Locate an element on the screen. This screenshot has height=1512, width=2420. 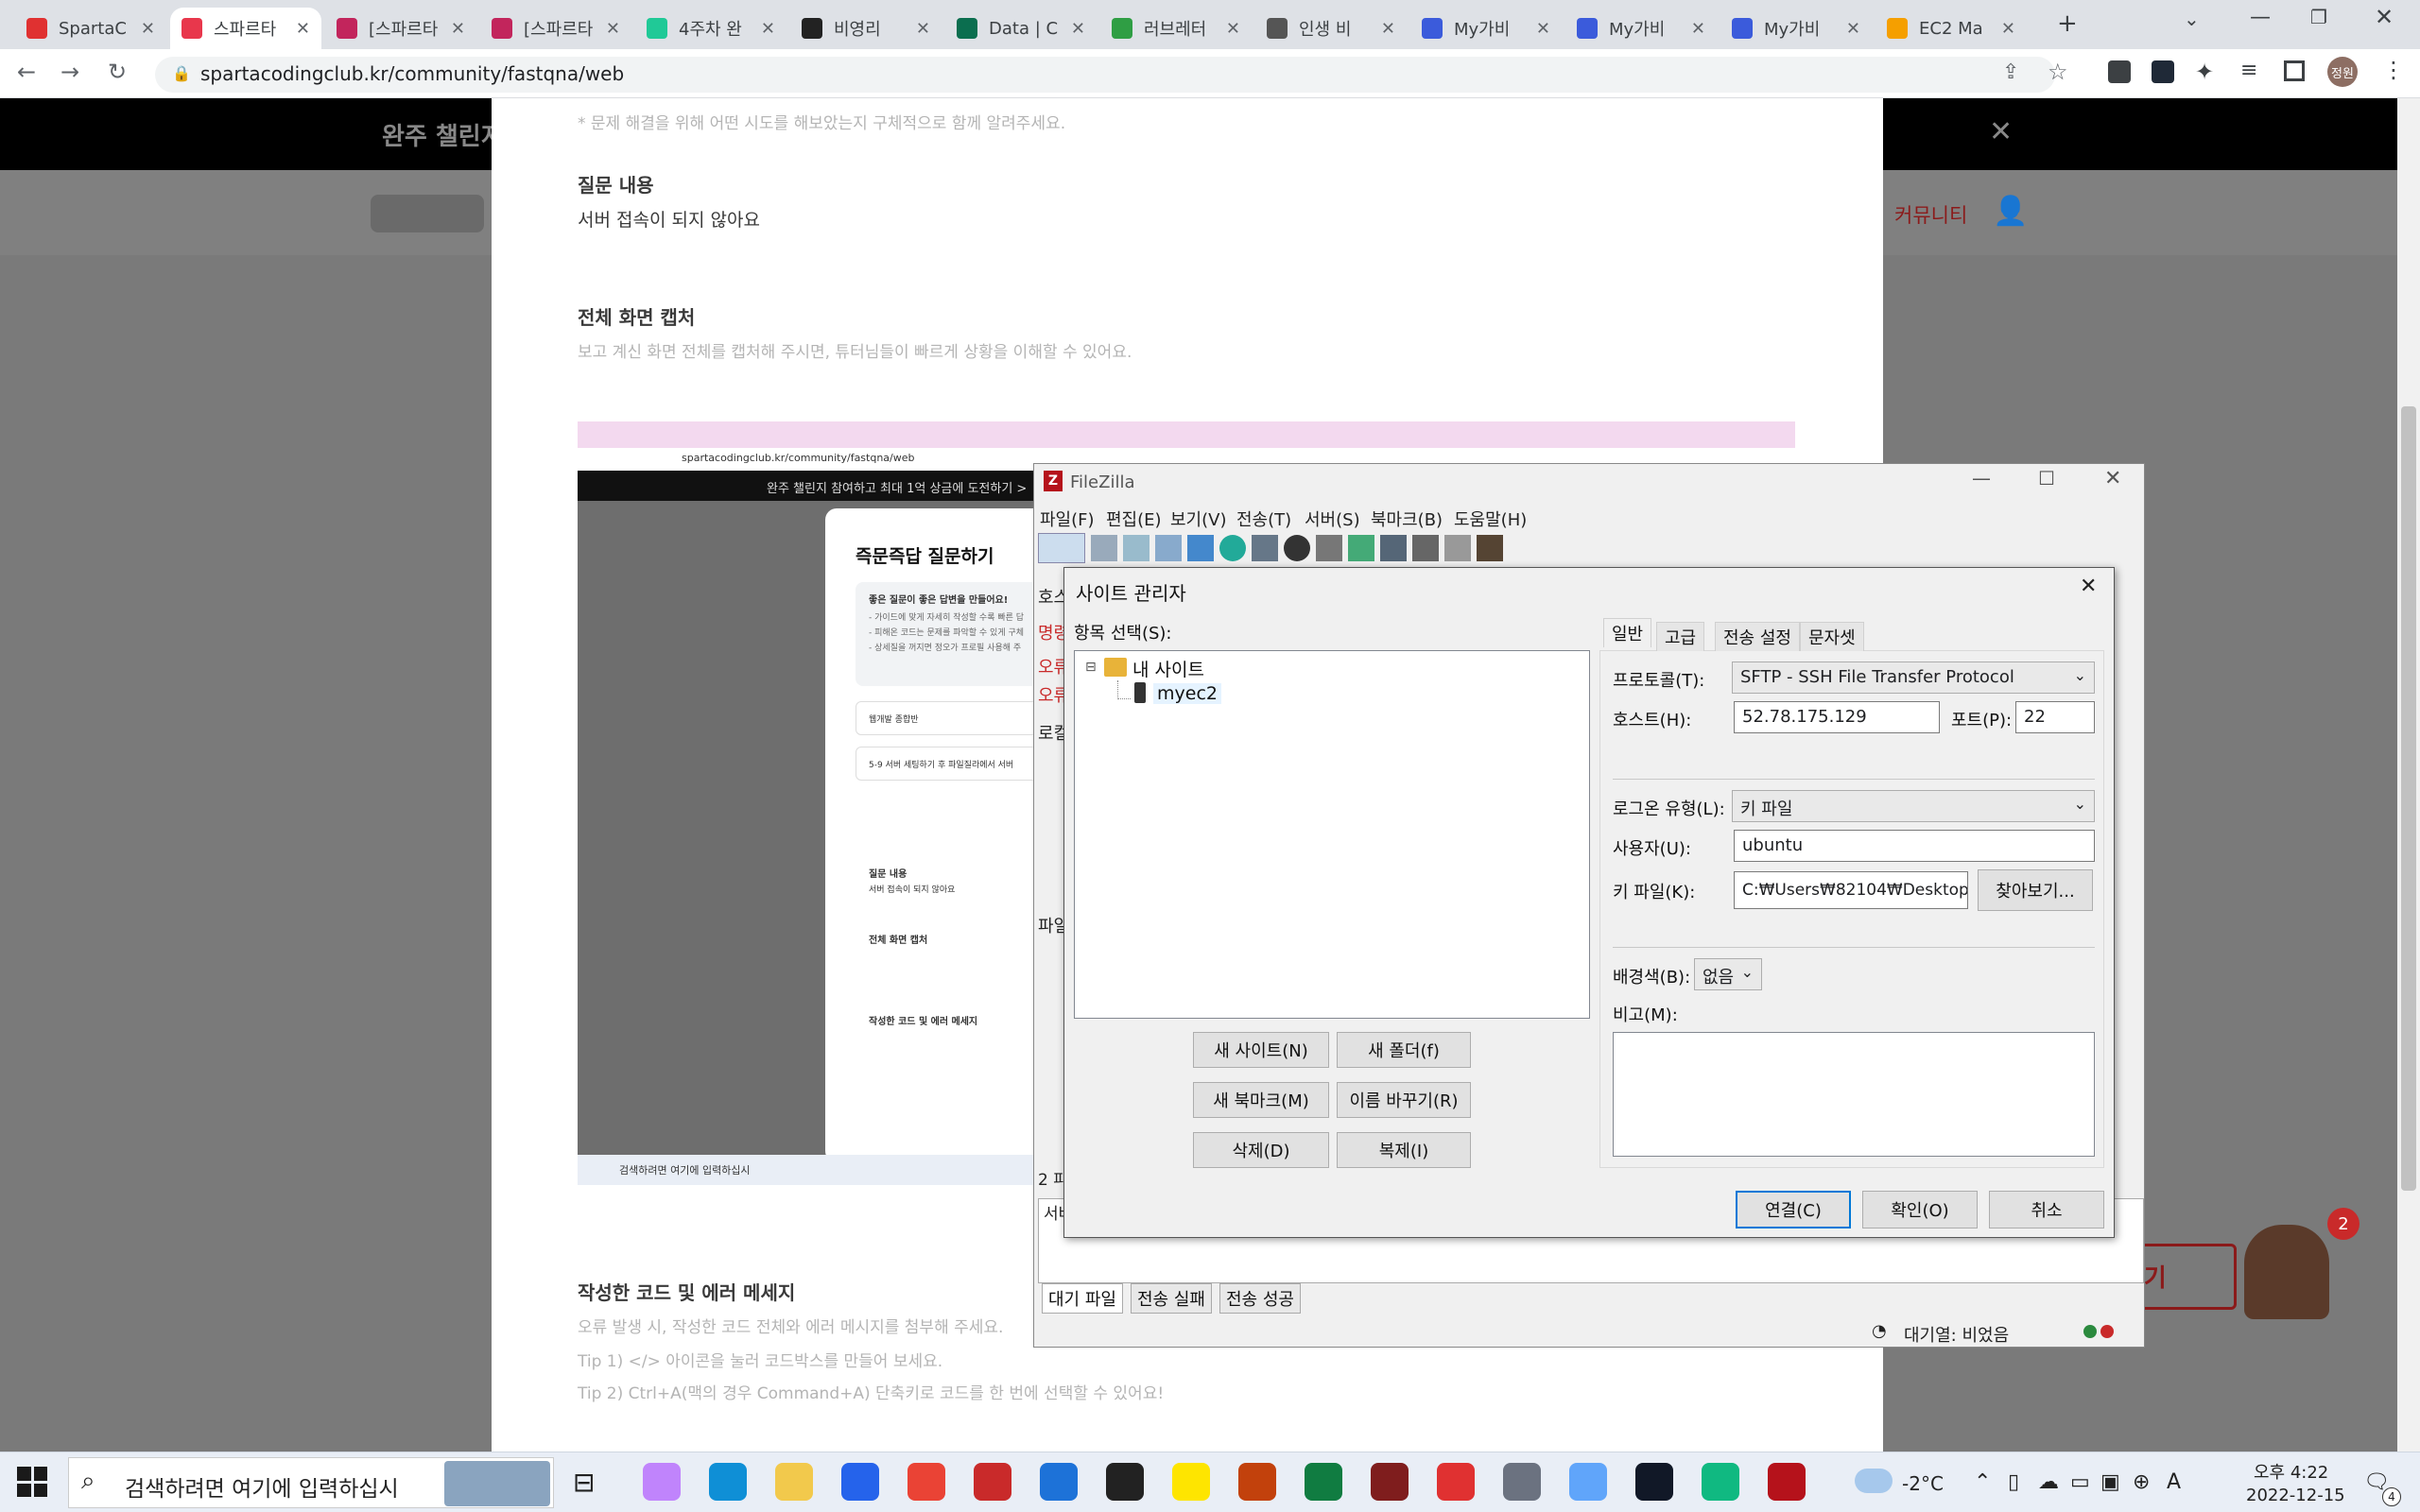
binoculars-icon is located at coordinates (1490, 548).